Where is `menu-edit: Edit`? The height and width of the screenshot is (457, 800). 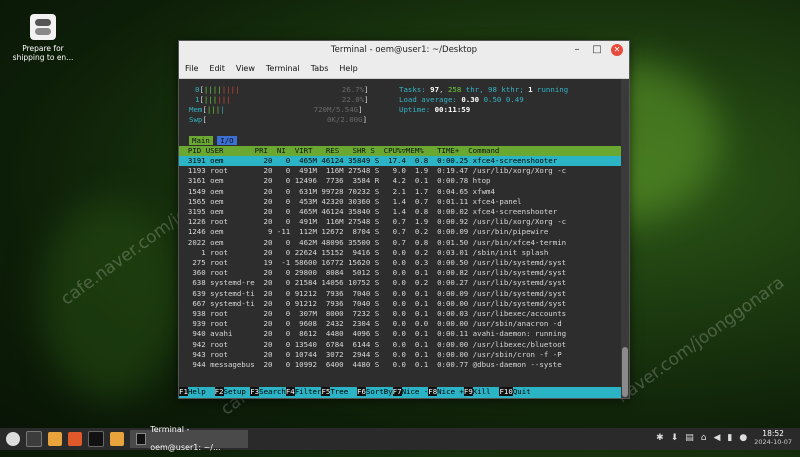 menu-edit: Edit is located at coordinates (217, 69).